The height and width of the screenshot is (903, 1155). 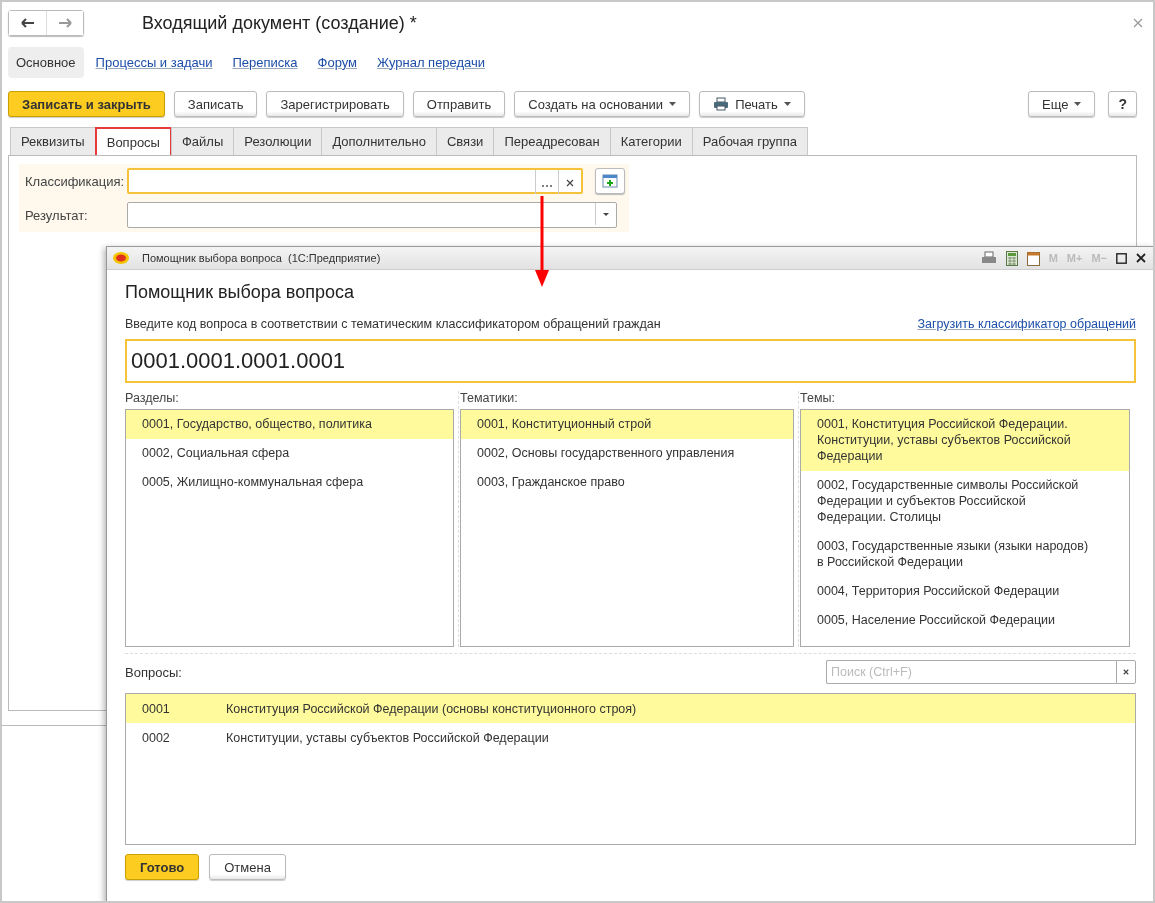 I want to click on nav-link: Процессы и задачи, so click(x=154, y=62).